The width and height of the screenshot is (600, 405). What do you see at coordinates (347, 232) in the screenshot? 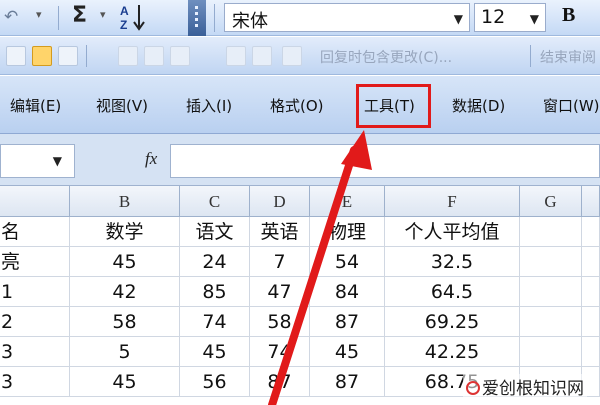
I see `cell-header-physics: 物理` at bounding box center [347, 232].